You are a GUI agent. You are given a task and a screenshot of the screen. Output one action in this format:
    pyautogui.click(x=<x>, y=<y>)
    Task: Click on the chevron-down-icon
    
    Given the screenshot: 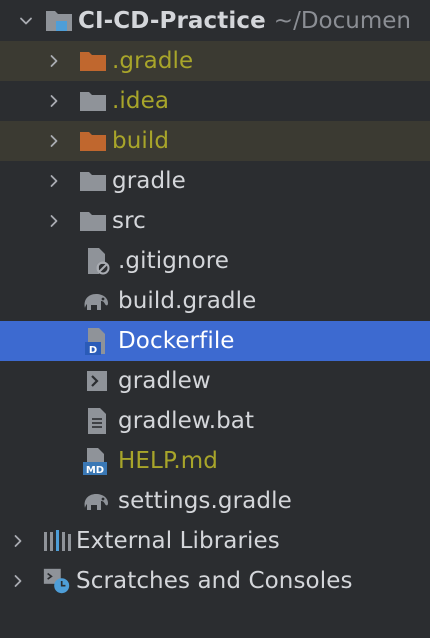 What is the action you would take?
    pyautogui.click(x=26, y=21)
    